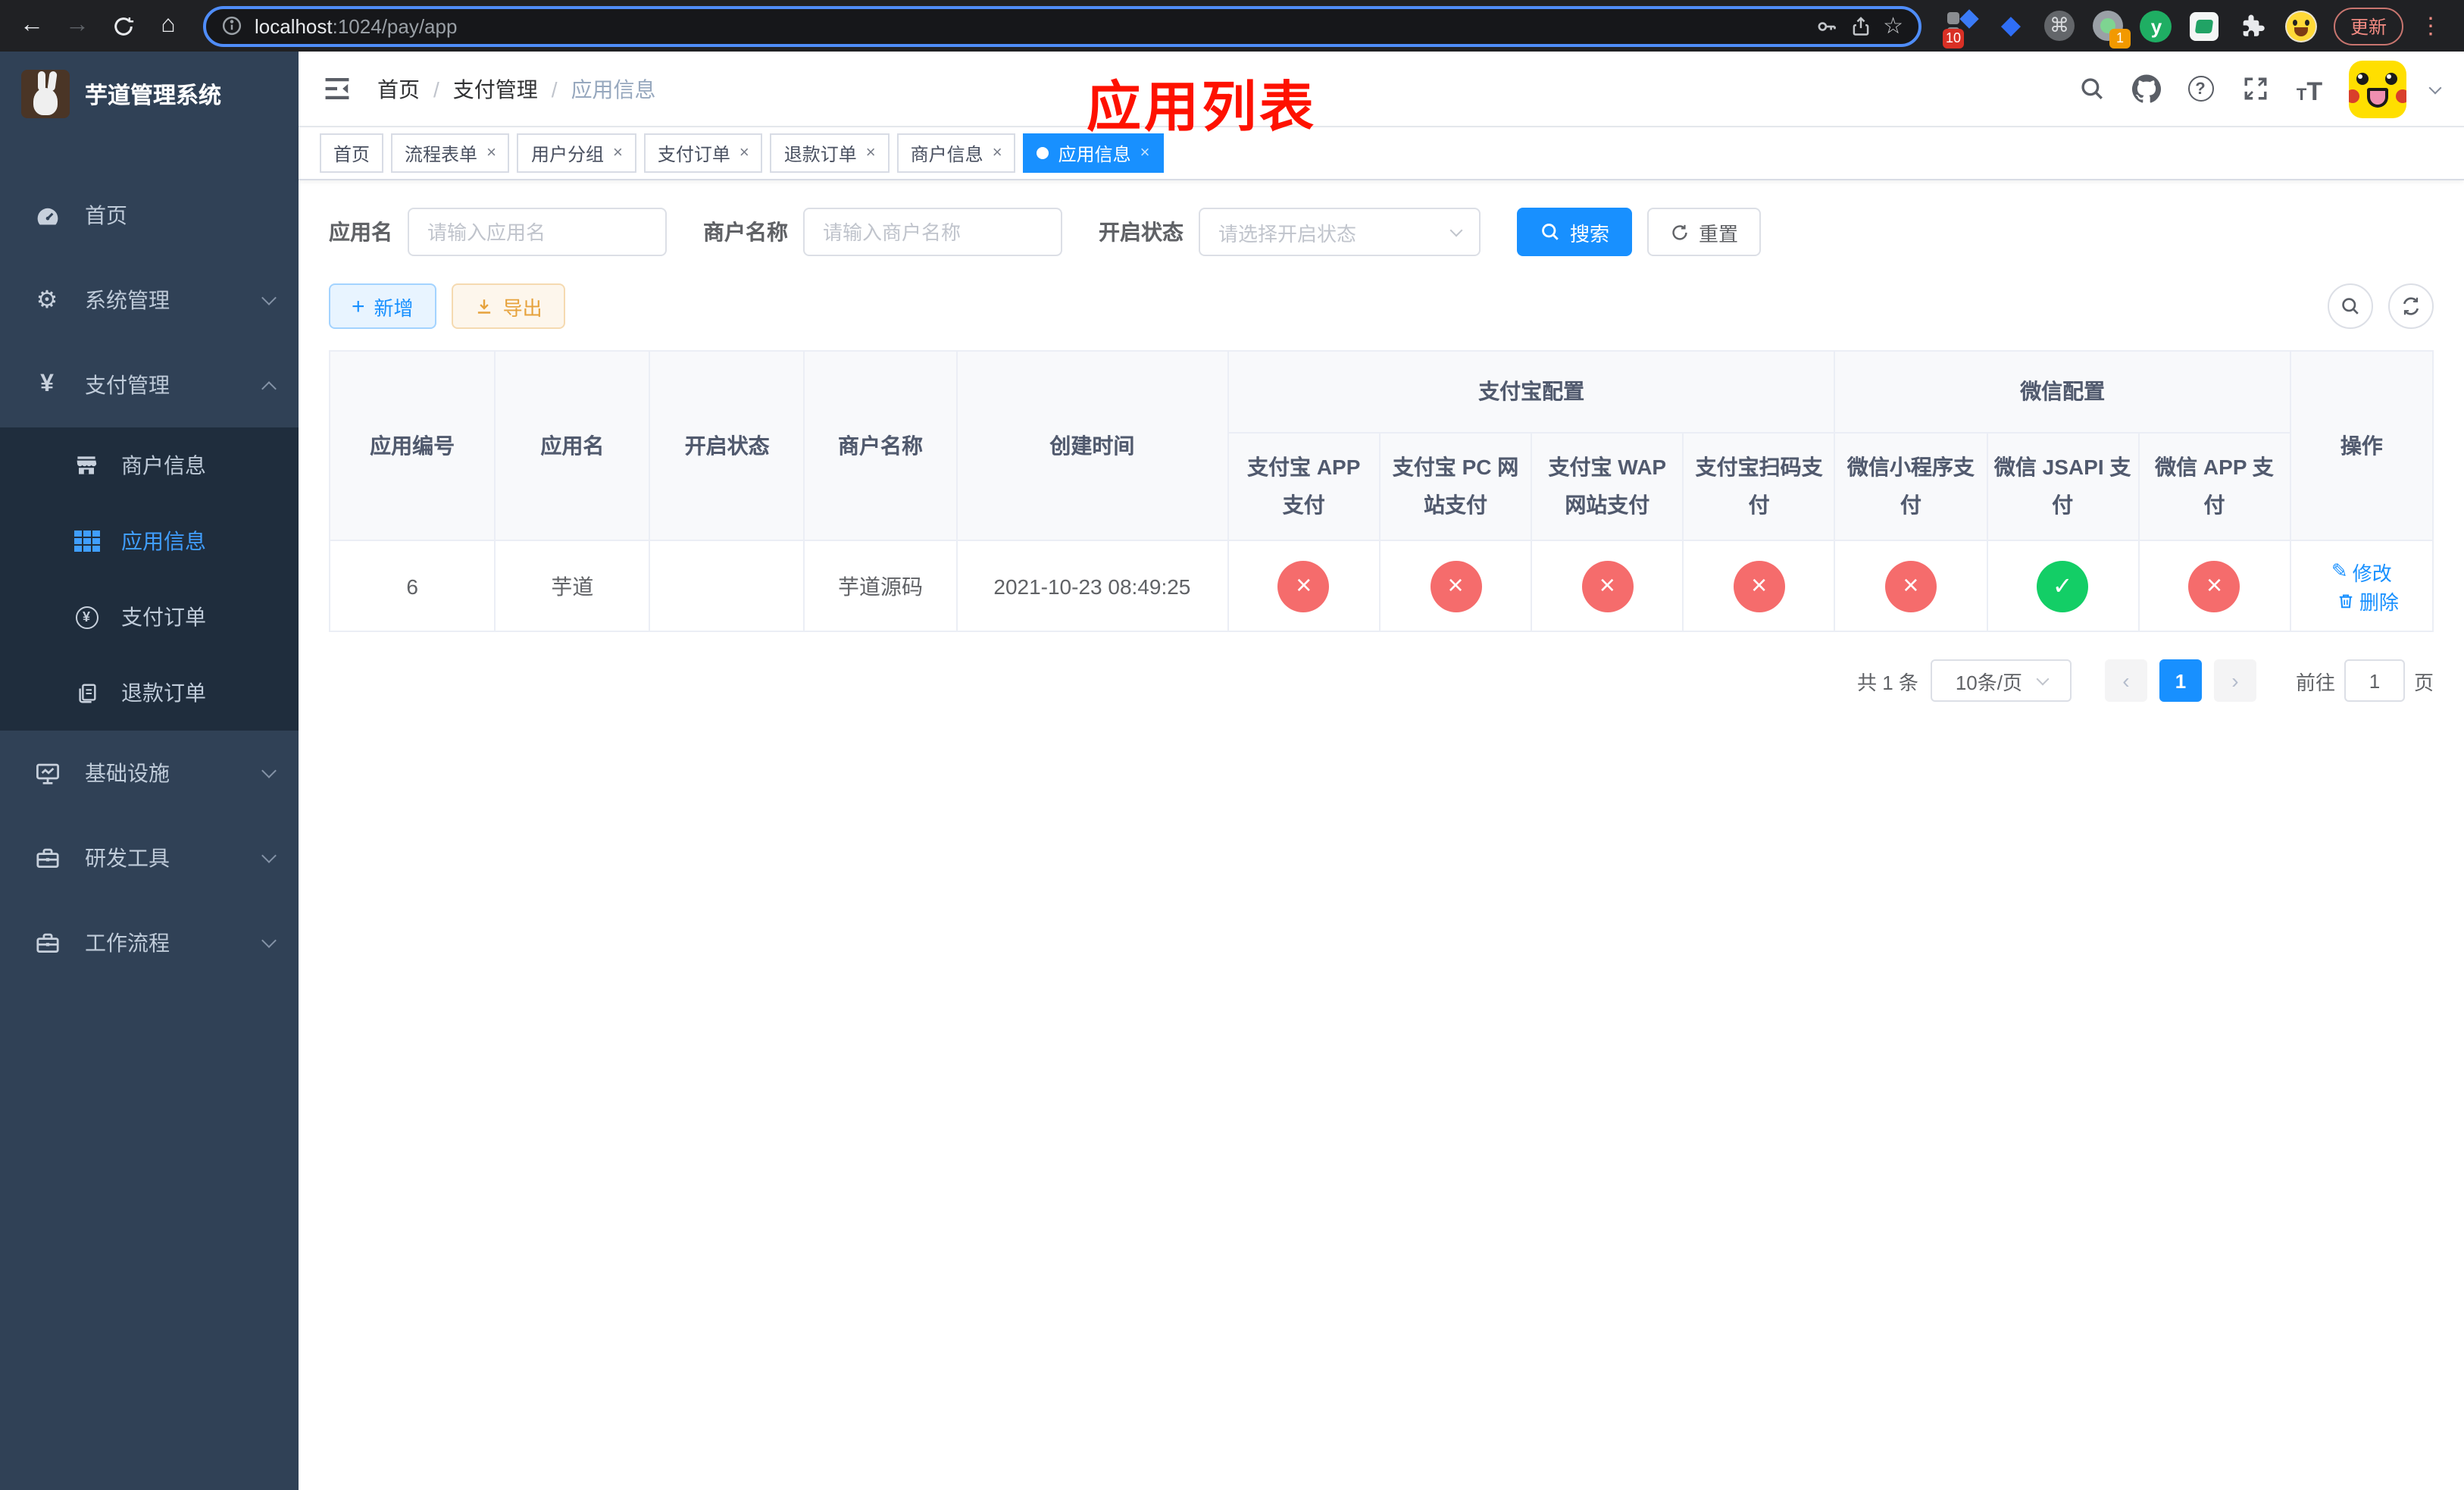 The width and height of the screenshot is (2464, 1490). Describe the element at coordinates (45, 94) in the screenshot. I see `logo-image` at that location.